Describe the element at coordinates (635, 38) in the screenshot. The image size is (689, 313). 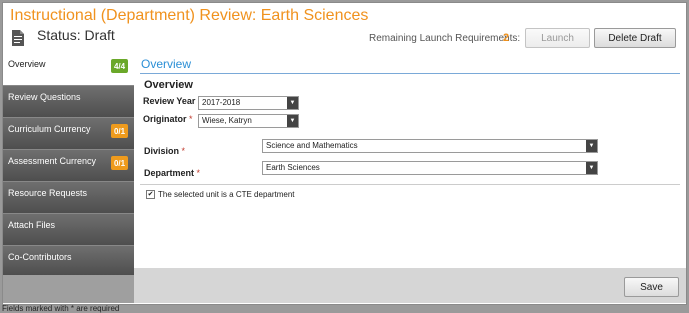
I see `delete-draft-button: Delete Draft` at that location.